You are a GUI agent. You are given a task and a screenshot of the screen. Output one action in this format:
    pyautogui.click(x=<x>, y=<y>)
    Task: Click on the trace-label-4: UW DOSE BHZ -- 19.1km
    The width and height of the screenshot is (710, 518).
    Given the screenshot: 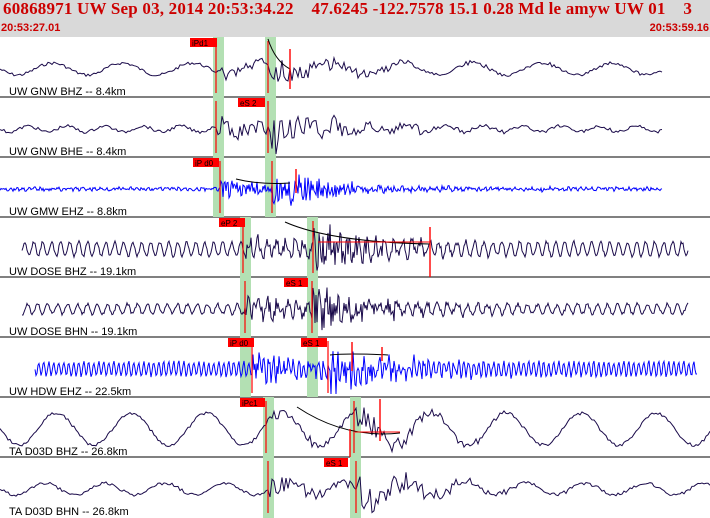 What is the action you would take?
    pyautogui.click(x=72, y=272)
    